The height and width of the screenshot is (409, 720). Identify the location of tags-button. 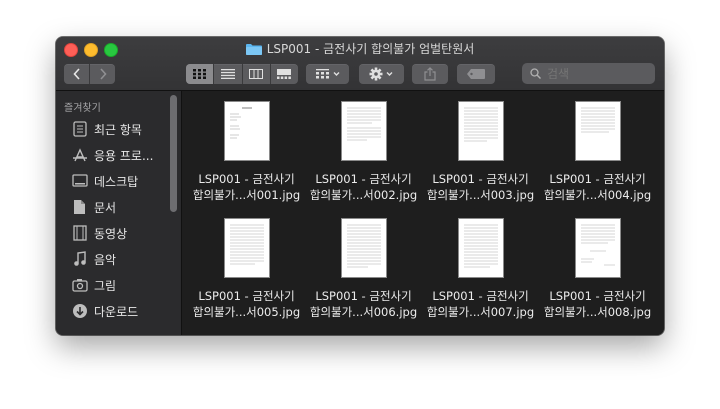
(476, 74).